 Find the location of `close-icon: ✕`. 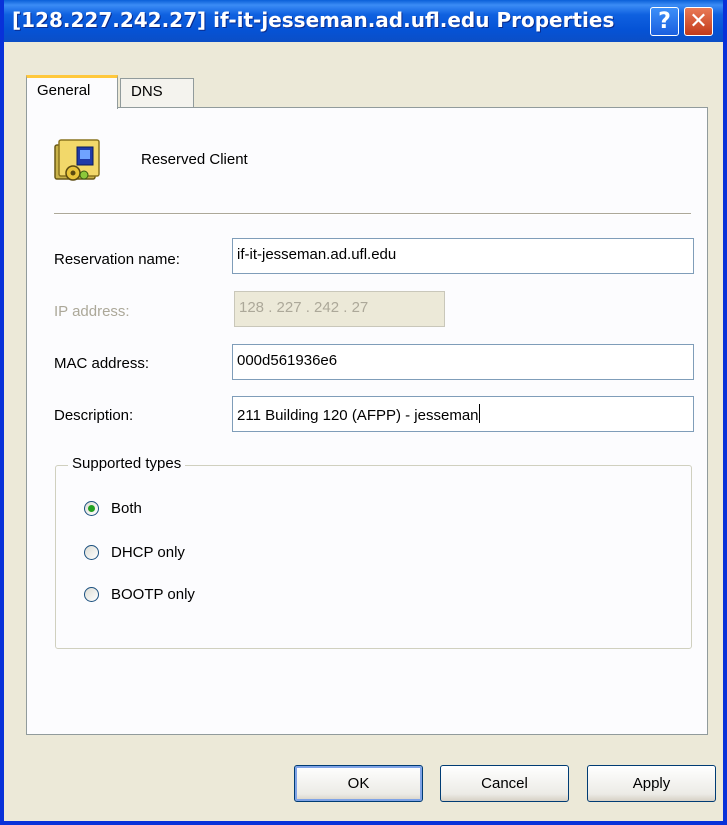

close-icon: ✕ is located at coordinates (698, 21).